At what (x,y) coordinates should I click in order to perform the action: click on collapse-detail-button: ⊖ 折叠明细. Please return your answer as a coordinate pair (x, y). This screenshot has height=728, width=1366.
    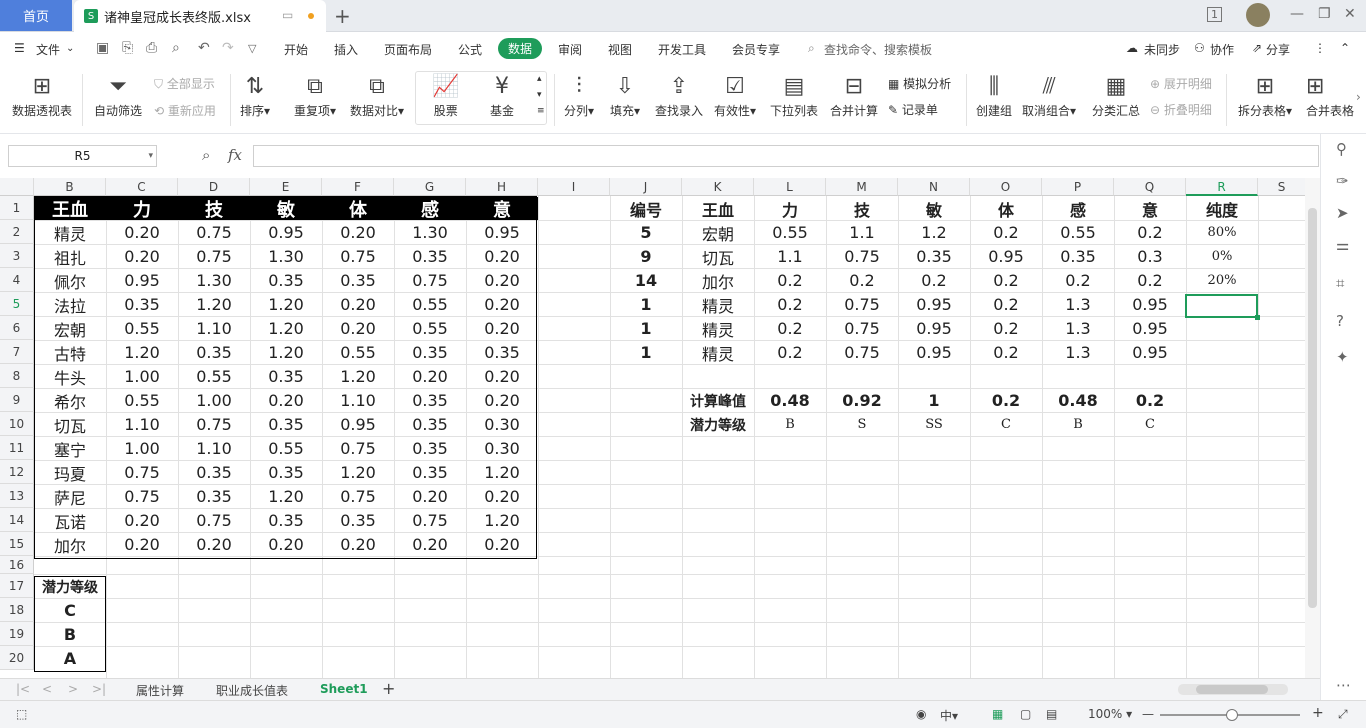
    Looking at the image, I should click on (1181, 109).